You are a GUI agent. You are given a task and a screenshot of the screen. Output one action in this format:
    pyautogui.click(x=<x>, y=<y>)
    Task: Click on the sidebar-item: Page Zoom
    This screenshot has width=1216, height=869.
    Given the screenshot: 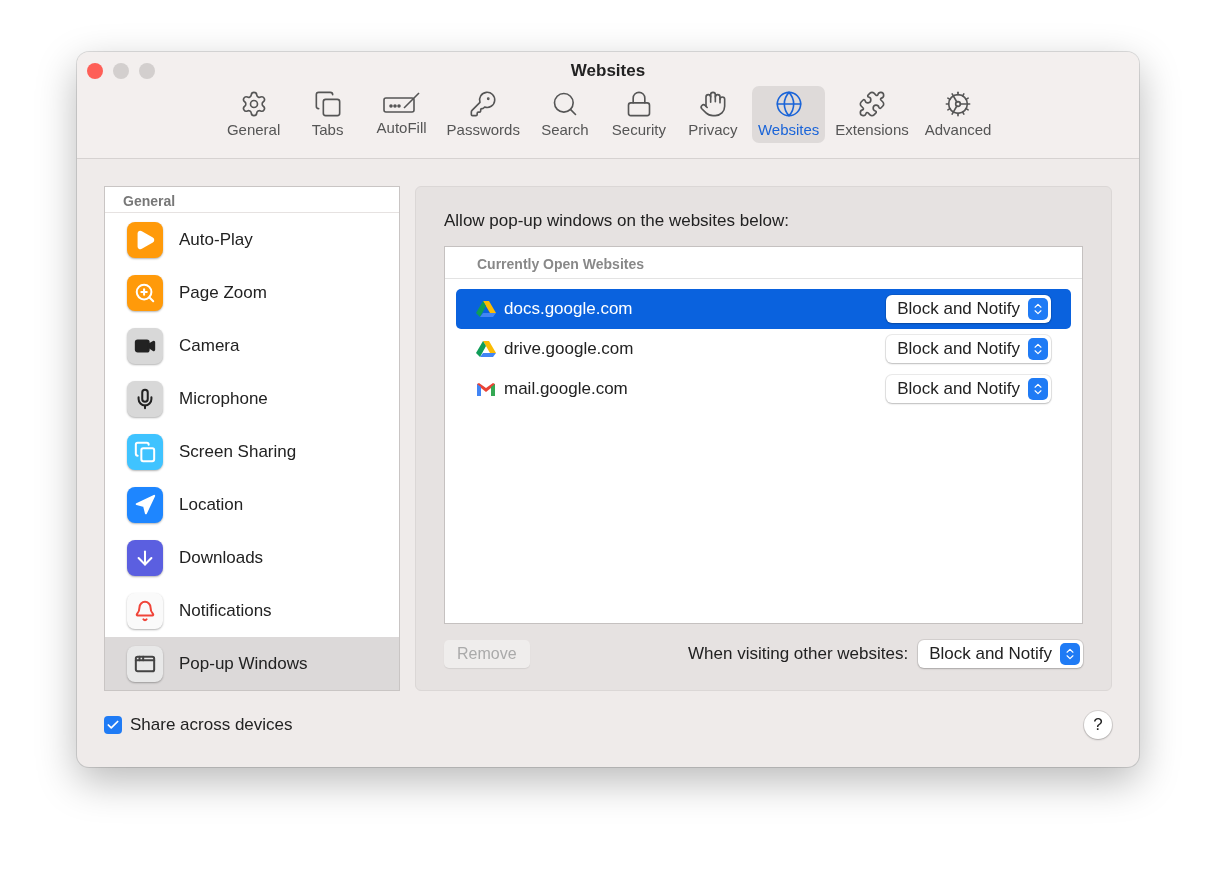 What is the action you would take?
    pyautogui.click(x=252, y=292)
    